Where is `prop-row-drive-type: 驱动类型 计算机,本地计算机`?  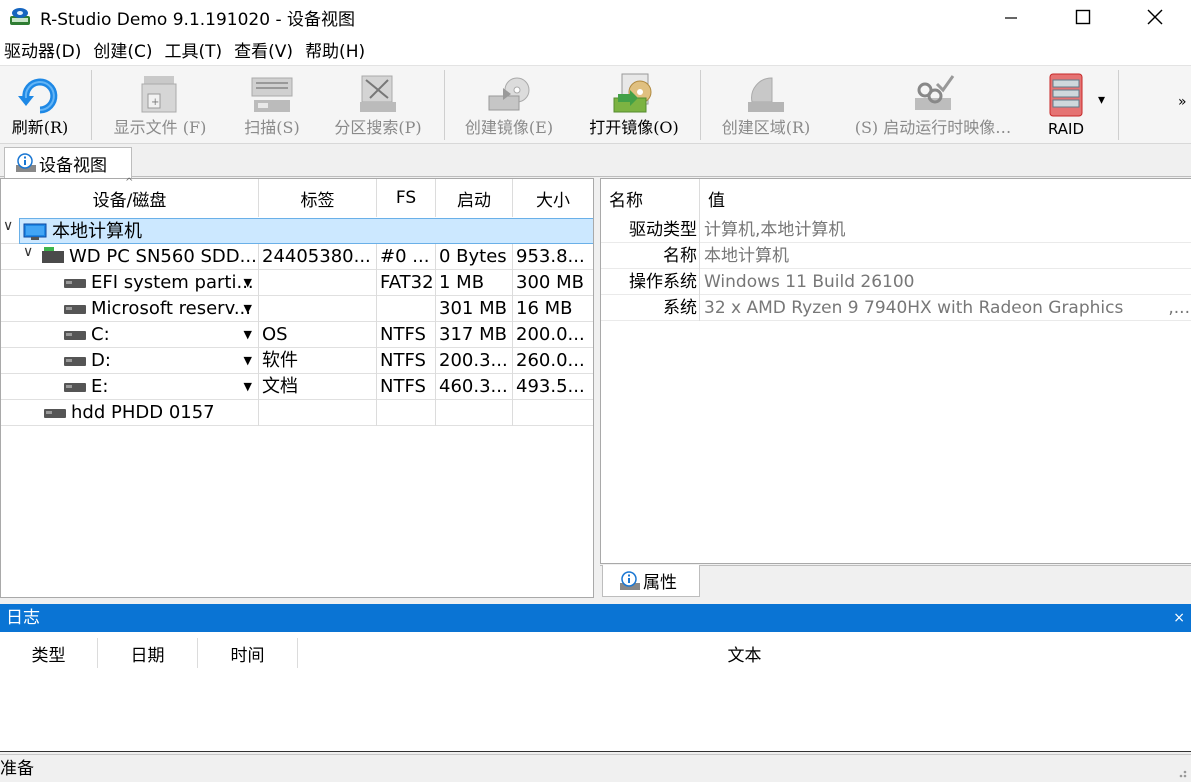 prop-row-drive-type: 驱动类型 计算机,本地计算机 is located at coordinates (896, 230).